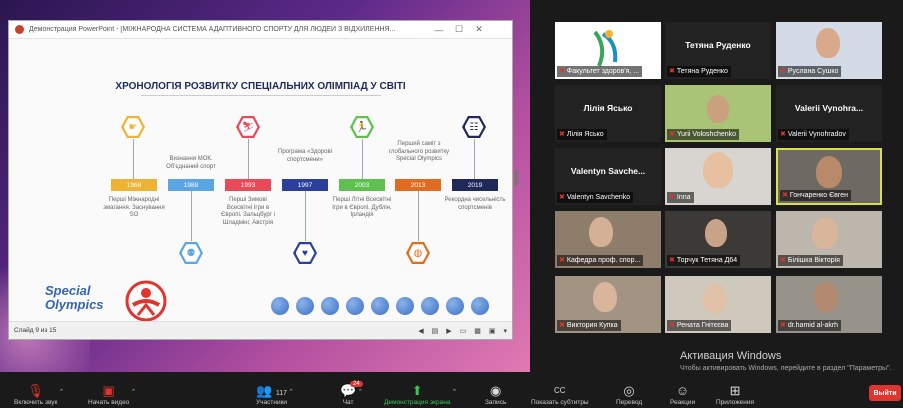 This screenshot has width=903, height=408. I want to click on participant-name: Рената Гнітєєва, so click(702, 325).